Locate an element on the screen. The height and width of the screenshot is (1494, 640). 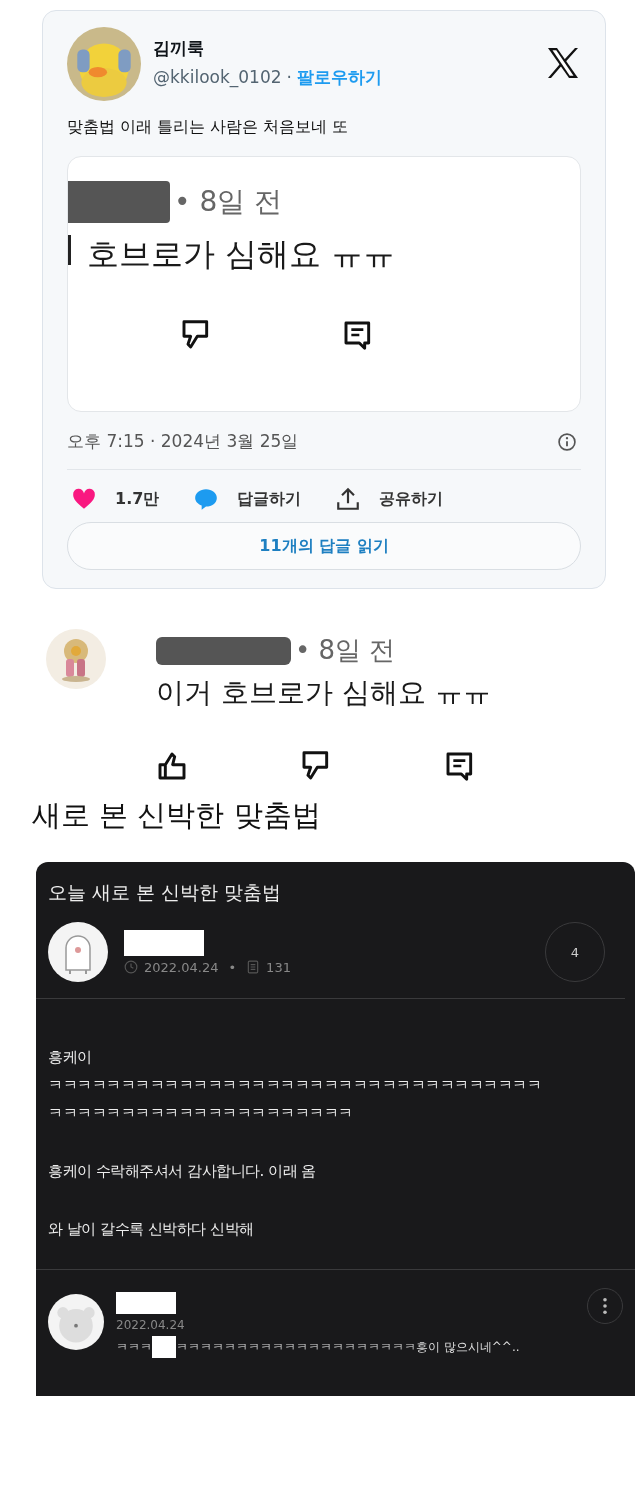
reply-text: ㅋㅋㅋ is located at coordinates (134, 1347).